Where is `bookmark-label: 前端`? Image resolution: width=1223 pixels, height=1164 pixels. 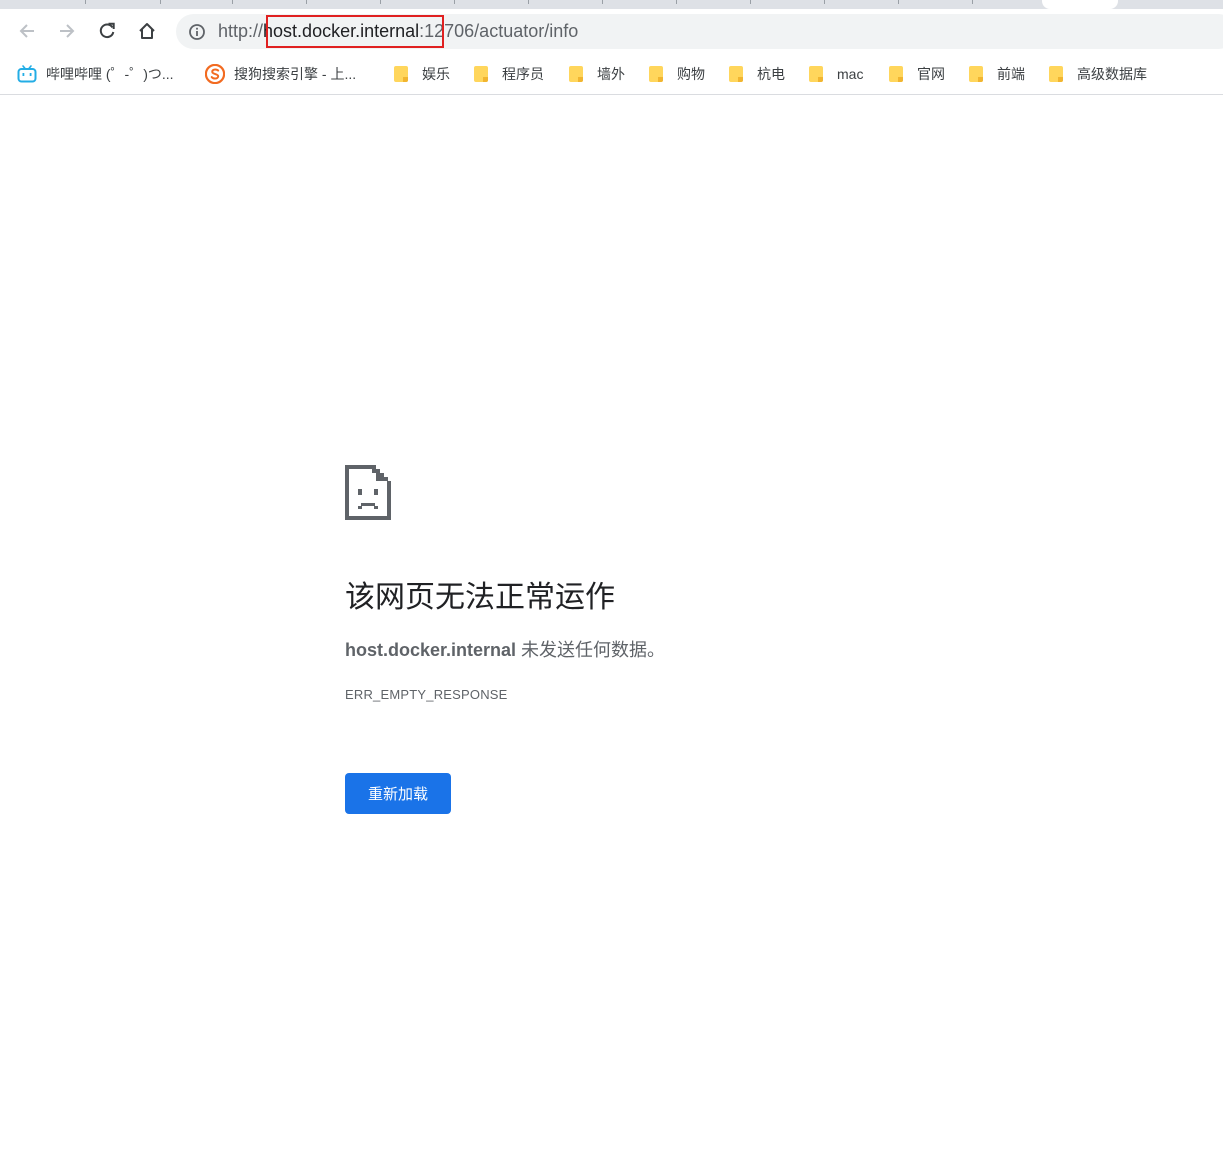
bookmark-label: 前端 is located at coordinates (1011, 74).